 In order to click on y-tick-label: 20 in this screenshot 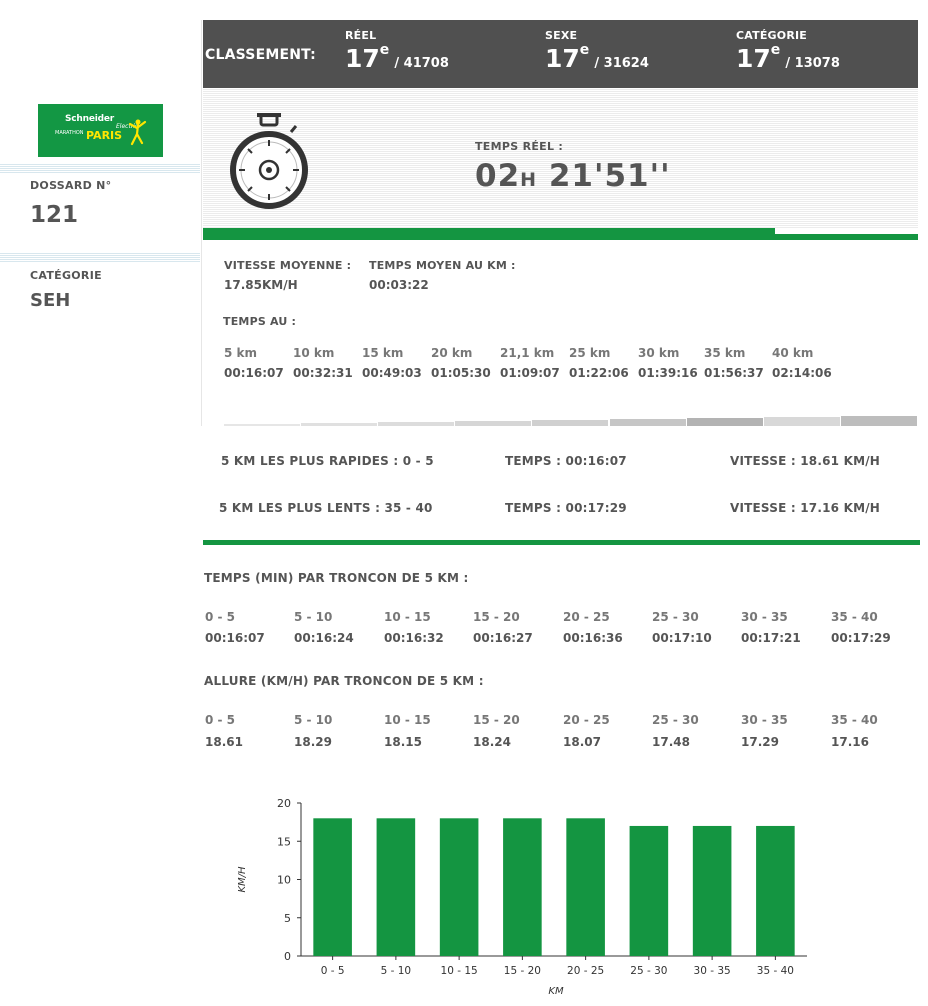, I will do `click(284, 803)`.